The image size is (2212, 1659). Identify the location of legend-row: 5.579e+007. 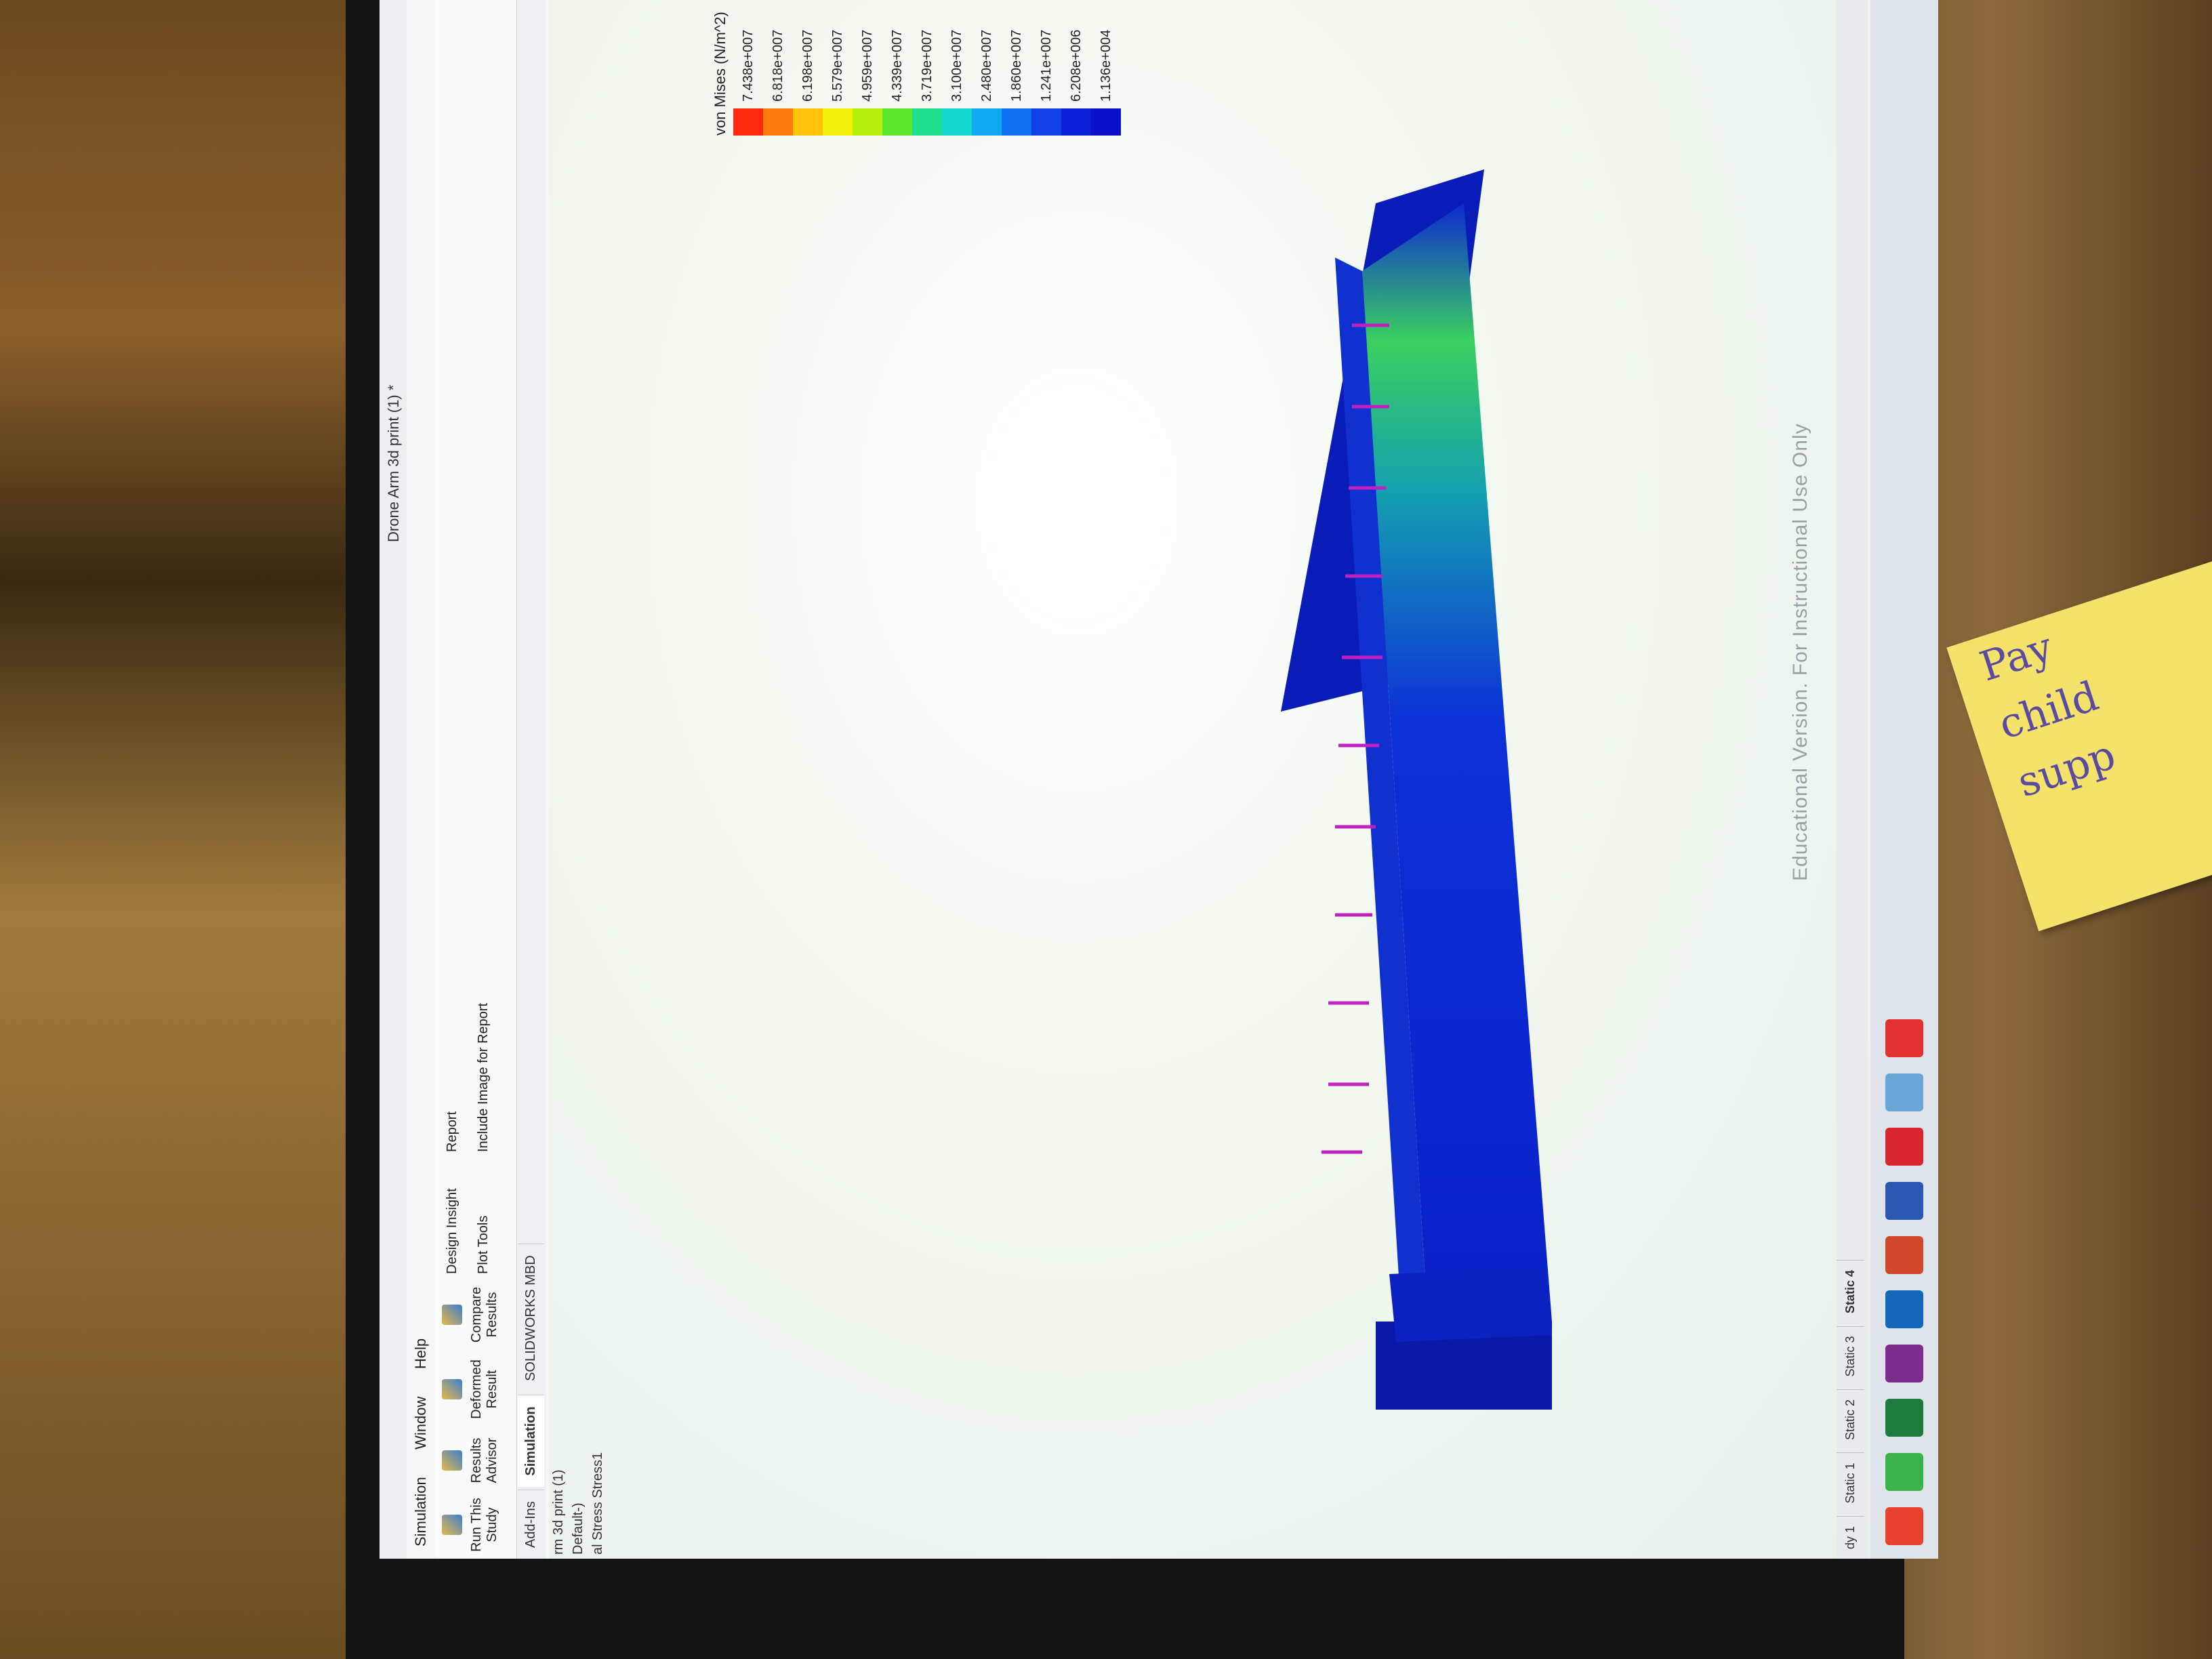
(838, 74).